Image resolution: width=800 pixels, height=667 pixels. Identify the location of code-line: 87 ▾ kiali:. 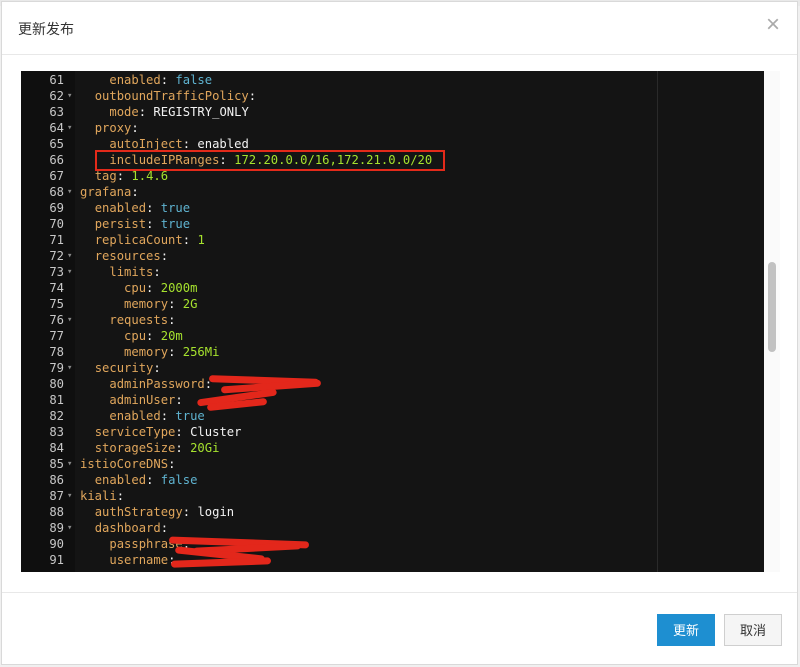
(400, 496).